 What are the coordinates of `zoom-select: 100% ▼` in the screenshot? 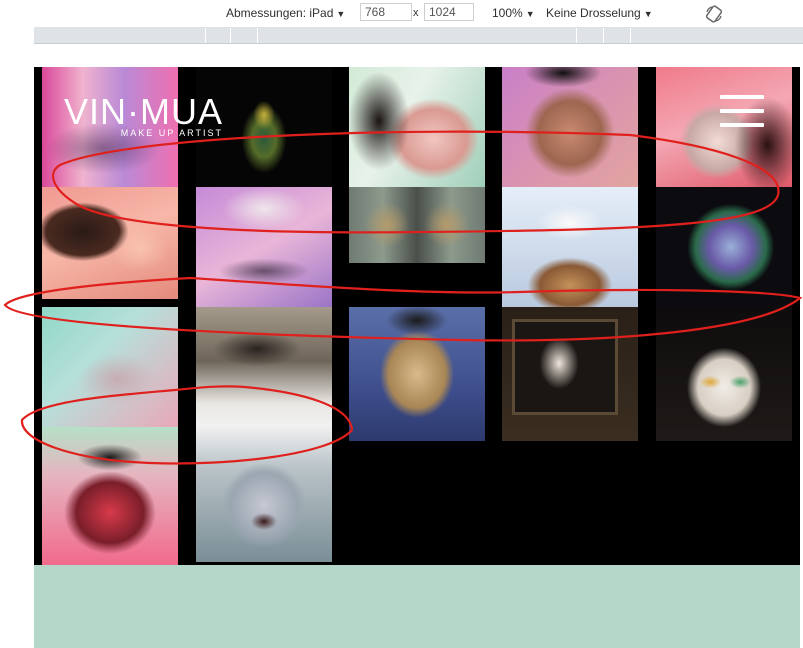 It's located at (513, 13).